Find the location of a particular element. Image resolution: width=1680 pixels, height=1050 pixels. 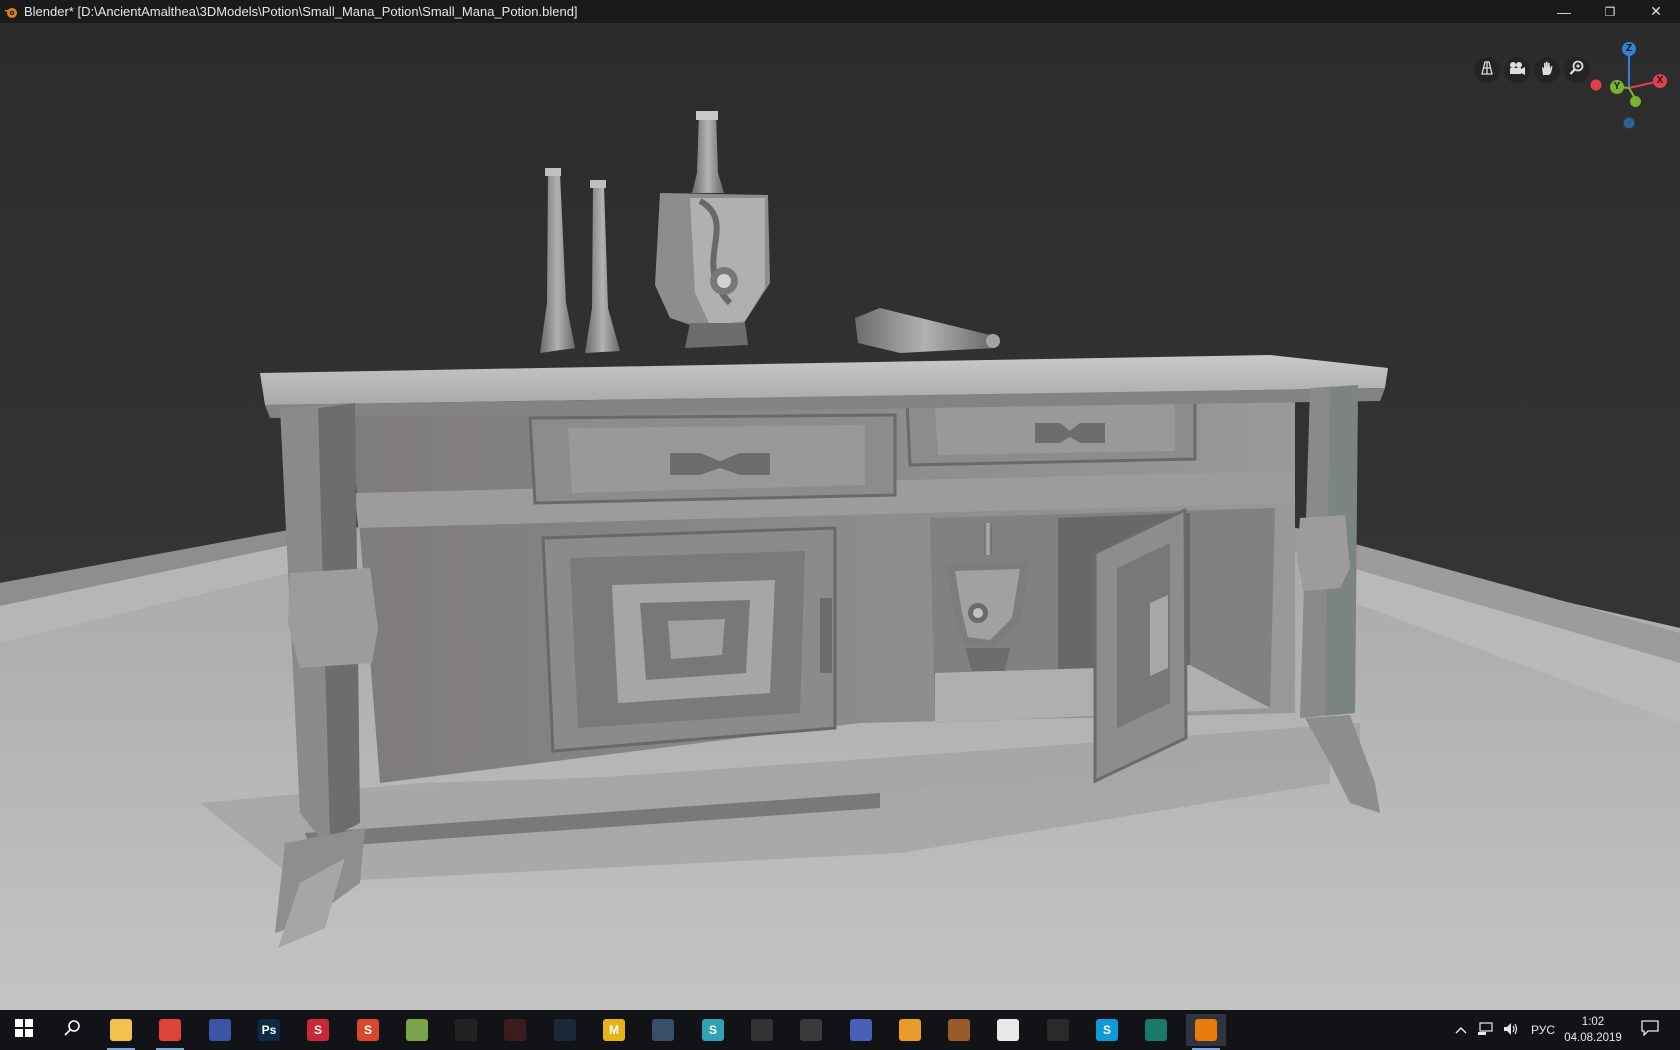

perspective-grid-icon is located at coordinates (1487, 70).